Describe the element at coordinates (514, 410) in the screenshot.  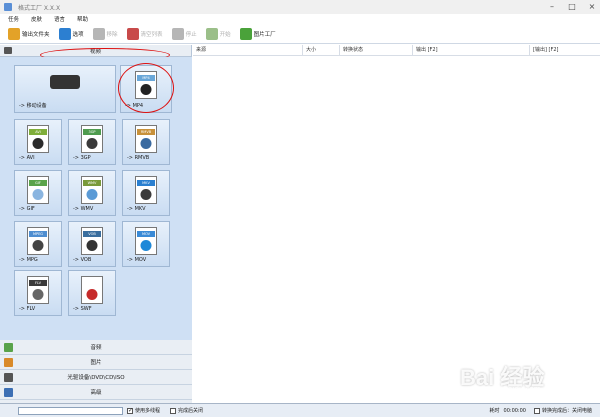
I see `elapsed-time: 00:00:00` at that location.